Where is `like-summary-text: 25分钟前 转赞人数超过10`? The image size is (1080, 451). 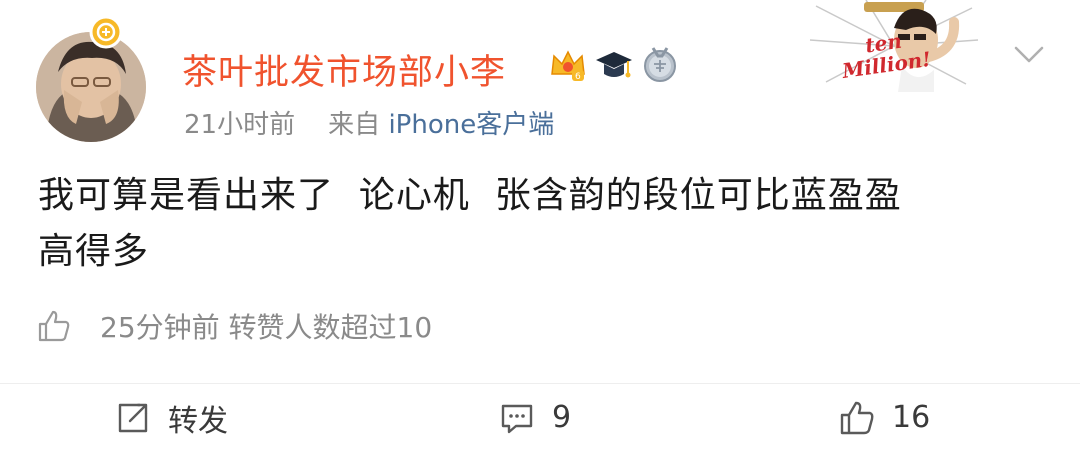 like-summary-text: 25分钟前 转赞人数超过10 is located at coordinates (266, 327).